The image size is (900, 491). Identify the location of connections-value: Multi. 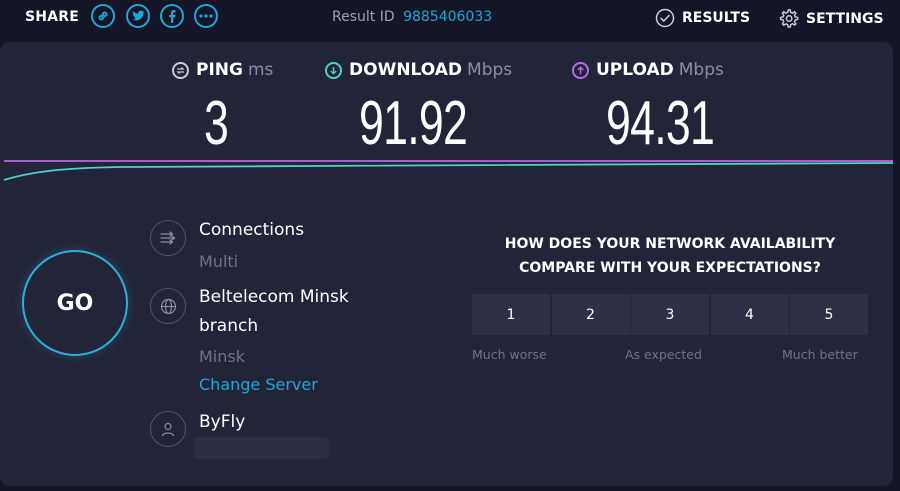
(218, 261).